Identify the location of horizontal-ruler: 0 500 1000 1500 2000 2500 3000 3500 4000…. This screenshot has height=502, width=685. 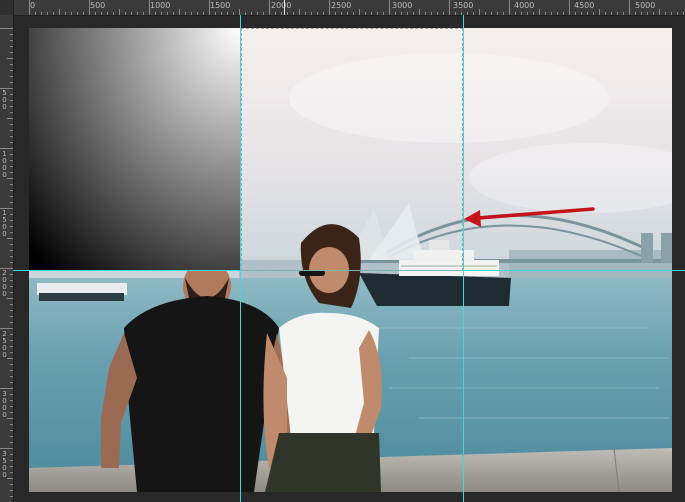
(342, 8).